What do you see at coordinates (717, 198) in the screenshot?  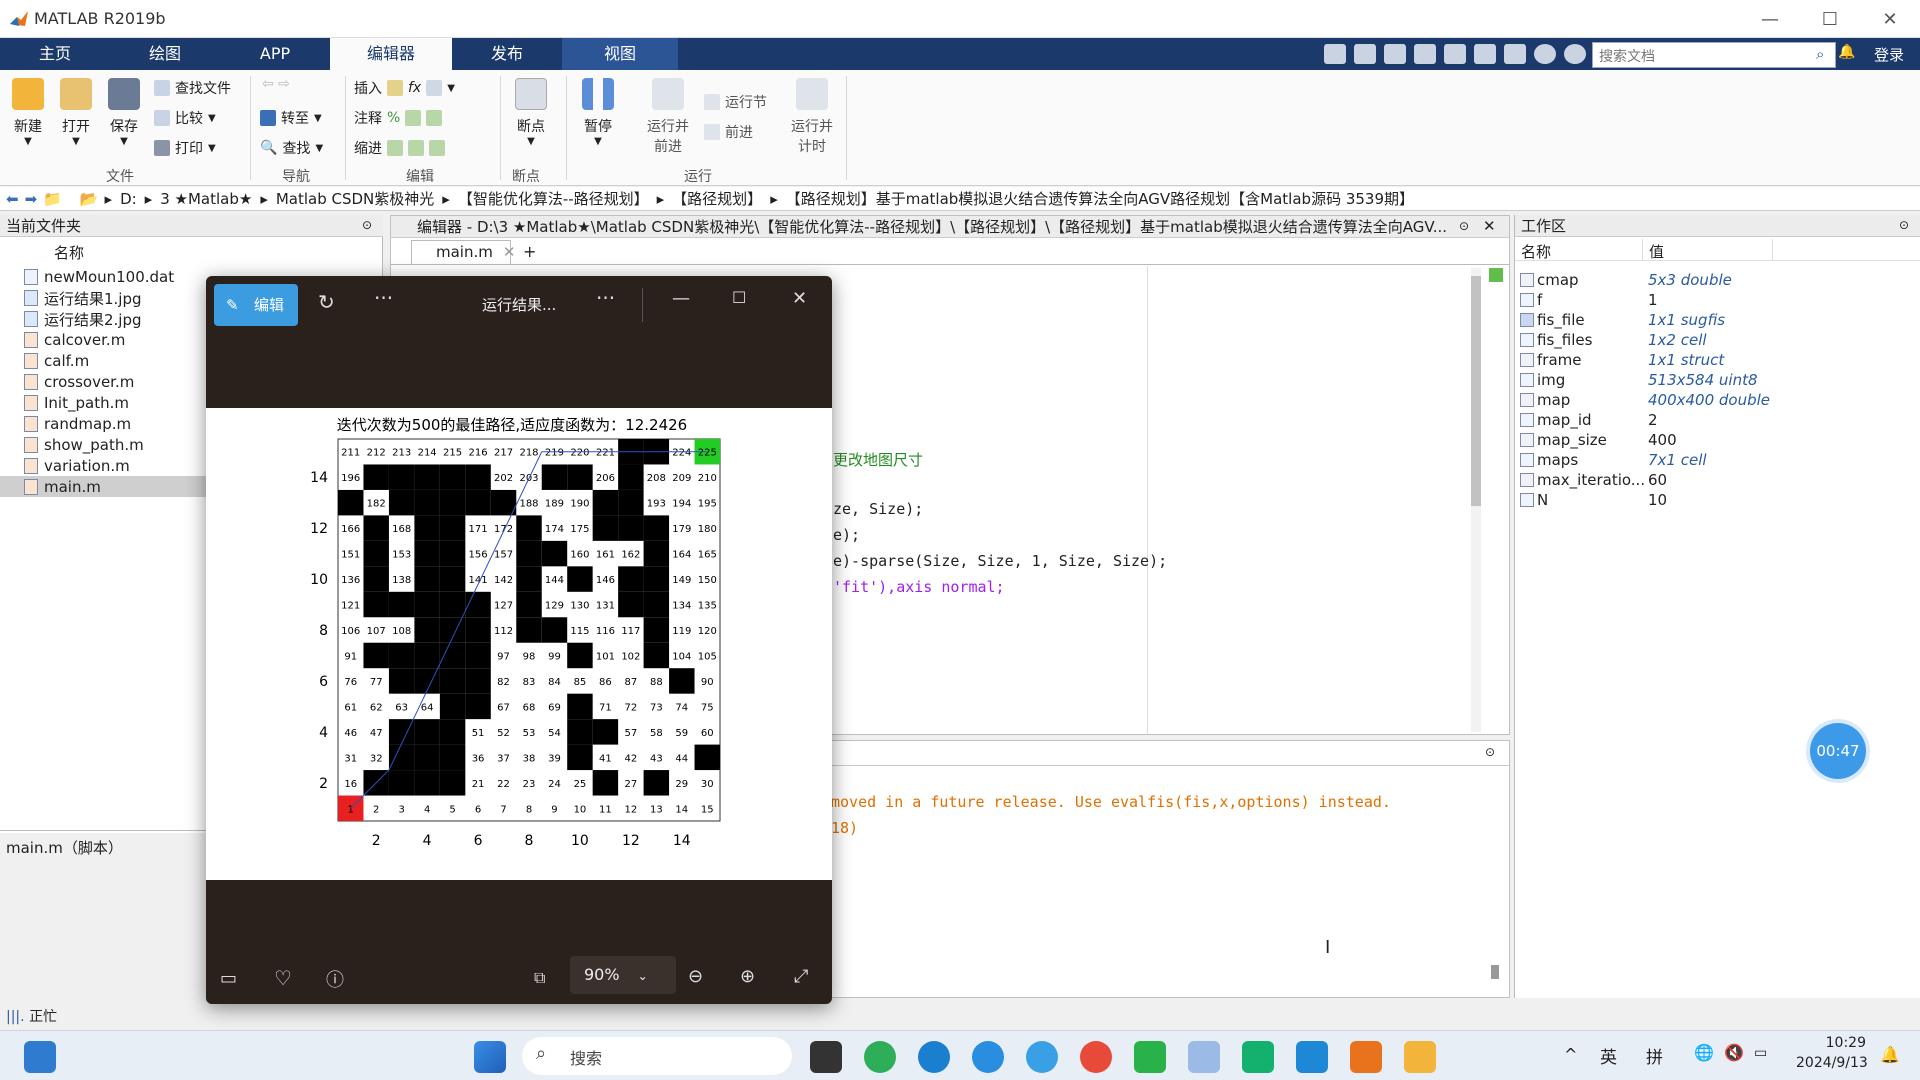 I see `crumb-4: 【路径规划】` at bounding box center [717, 198].